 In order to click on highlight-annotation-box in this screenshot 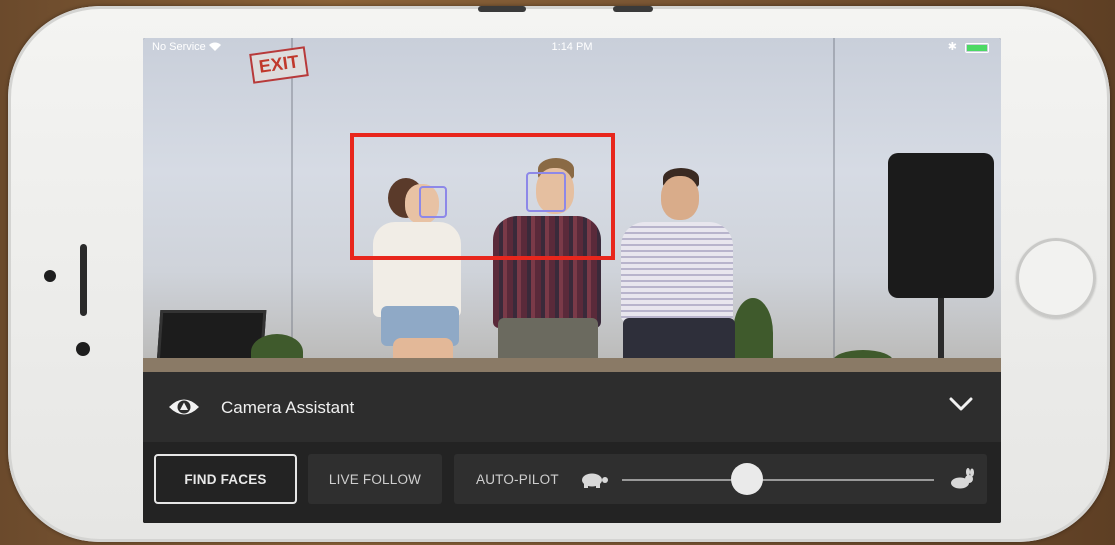, I will do `click(482, 196)`.